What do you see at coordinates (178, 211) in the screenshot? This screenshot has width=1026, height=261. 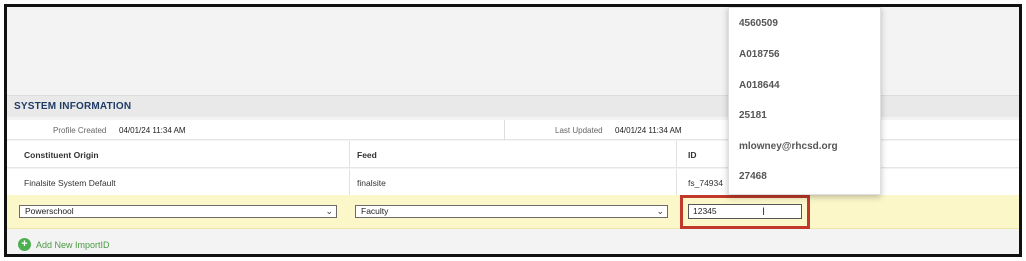 I see `constituent-origin-select: Powerschool ⌄` at bounding box center [178, 211].